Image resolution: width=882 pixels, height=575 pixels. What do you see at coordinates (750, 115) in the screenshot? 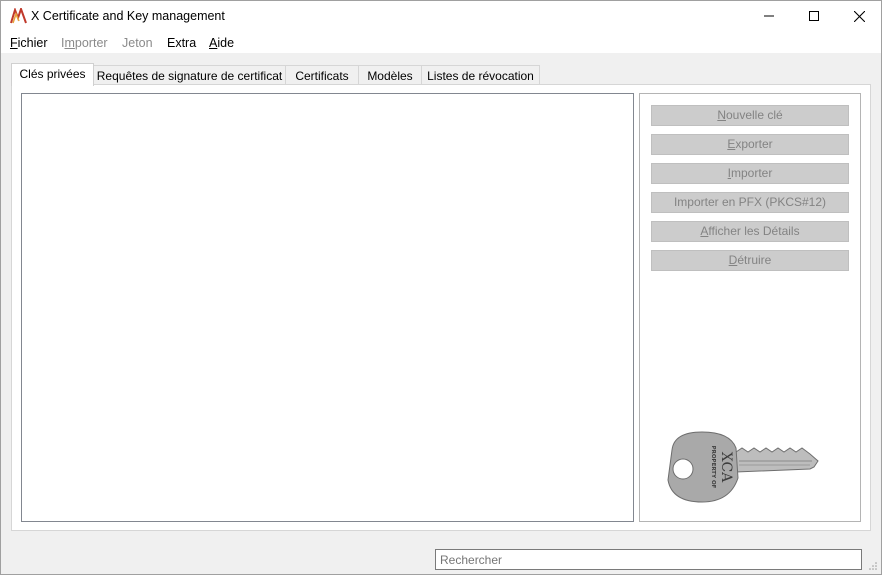
I see `new-key-button: Nouvelle clé` at bounding box center [750, 115].